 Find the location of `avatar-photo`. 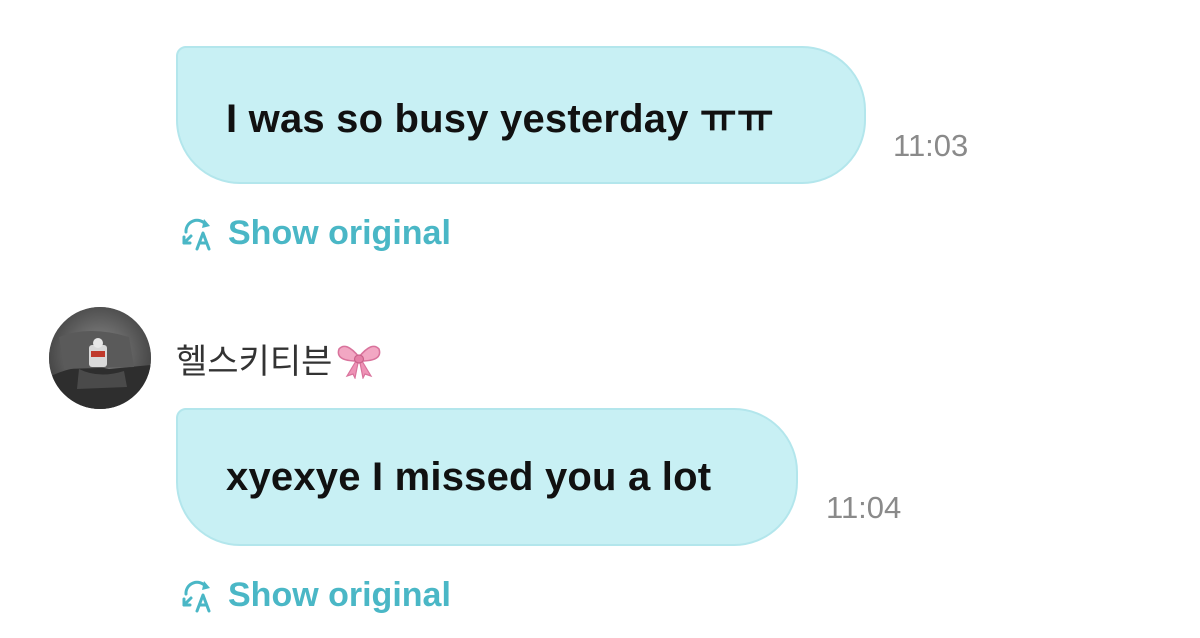

avatar-photo is located at coordinates (100, 358).